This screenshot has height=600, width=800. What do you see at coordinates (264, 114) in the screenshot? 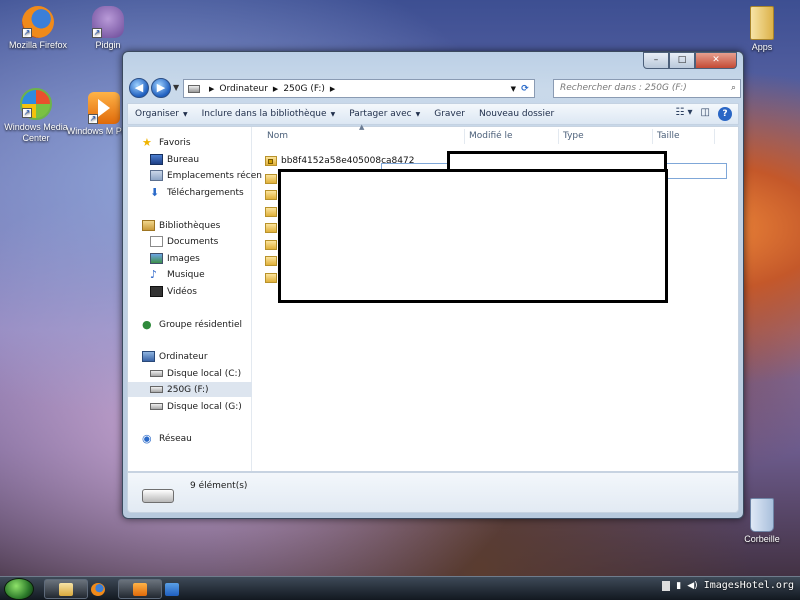
I see `include-label: Inclure dans la bibliothèque` at bounding box center [264, 114].